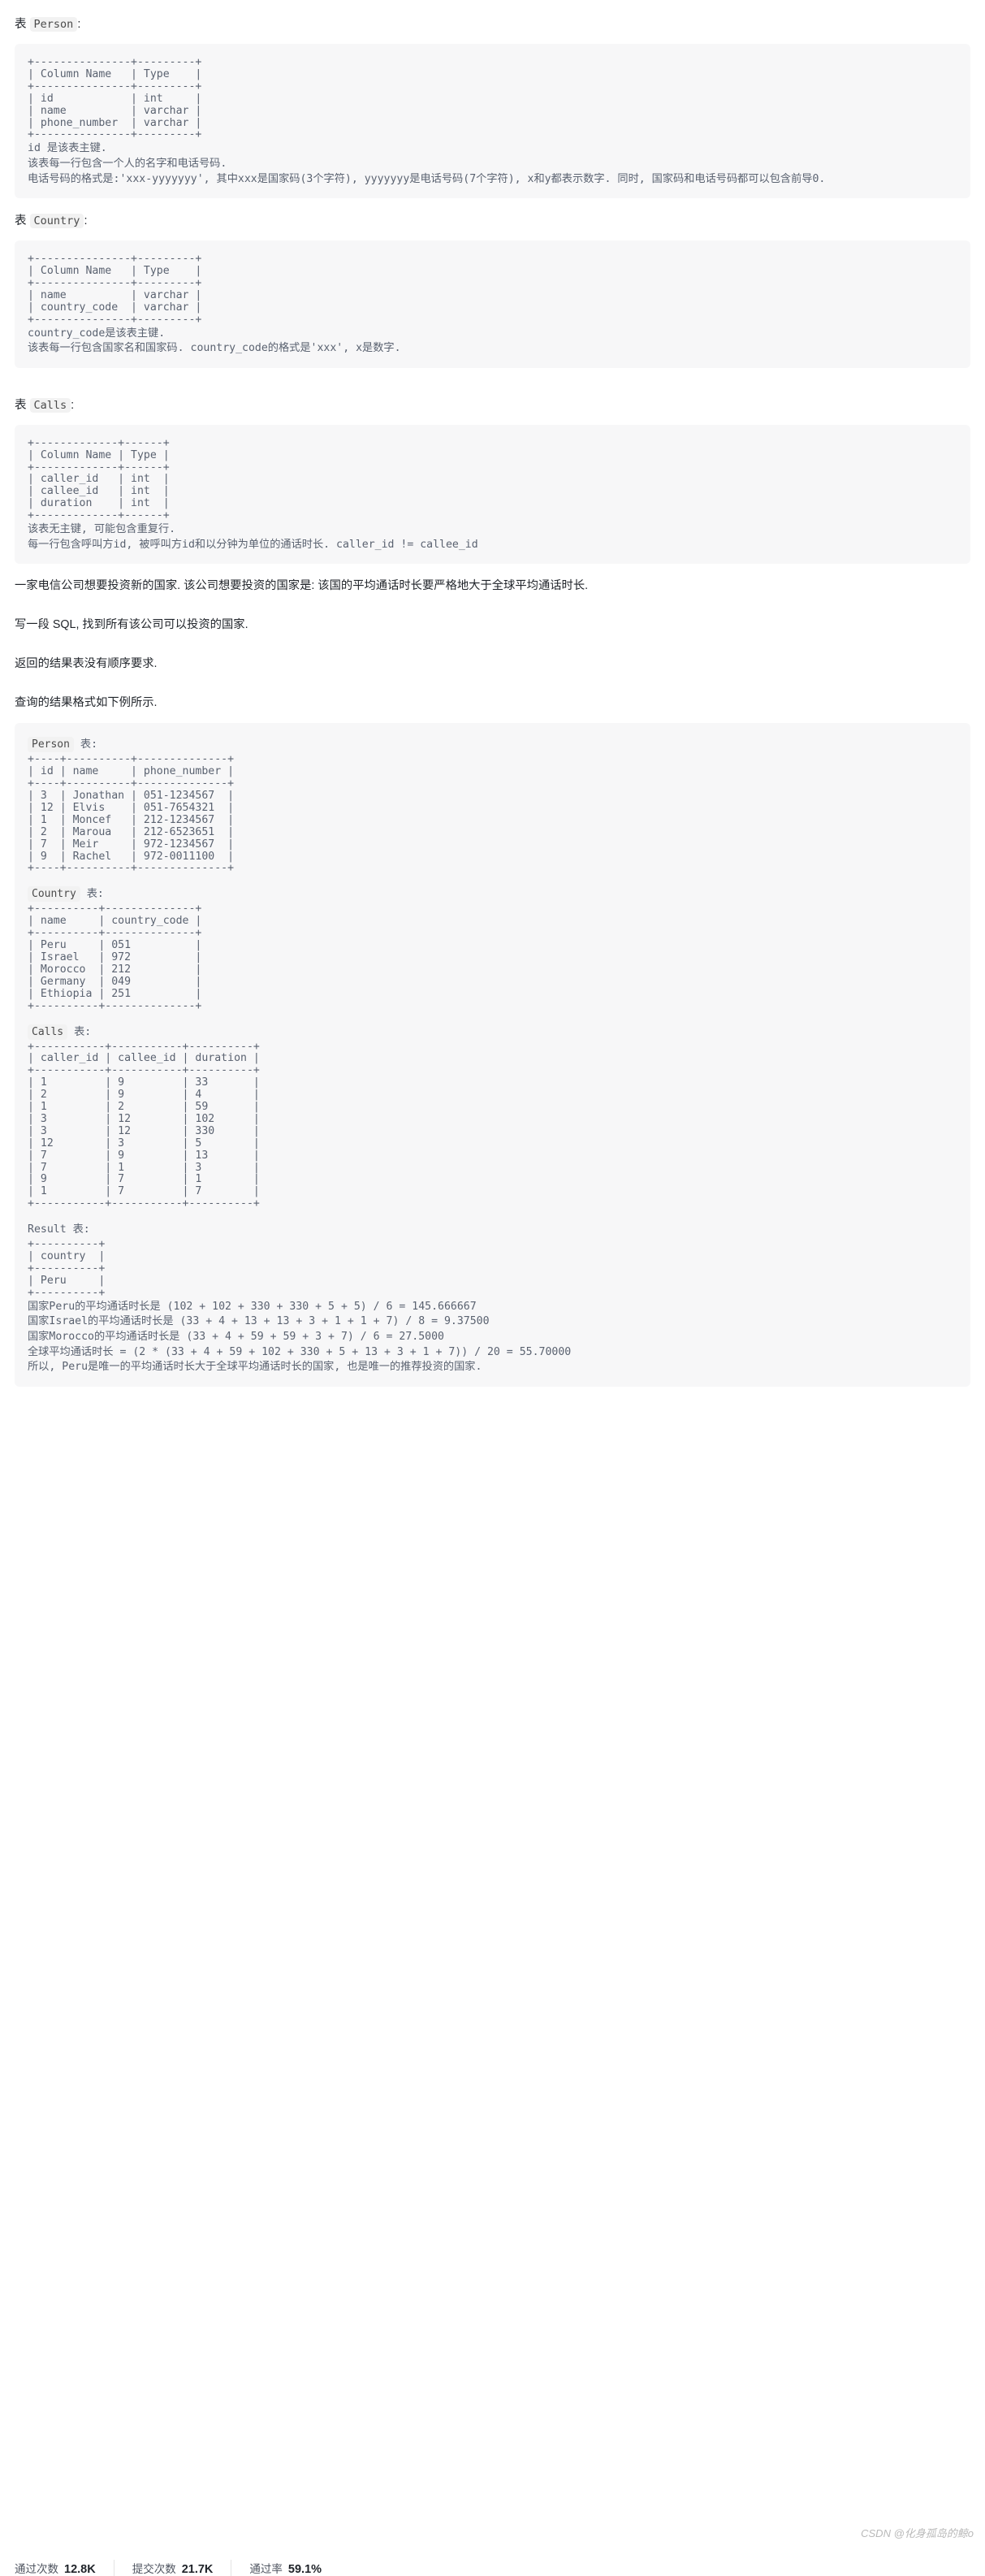 This screenshot has width=985, height=2576. I want to click on stat-submissions: 提交次数 21.7K, so click(172, 2568).